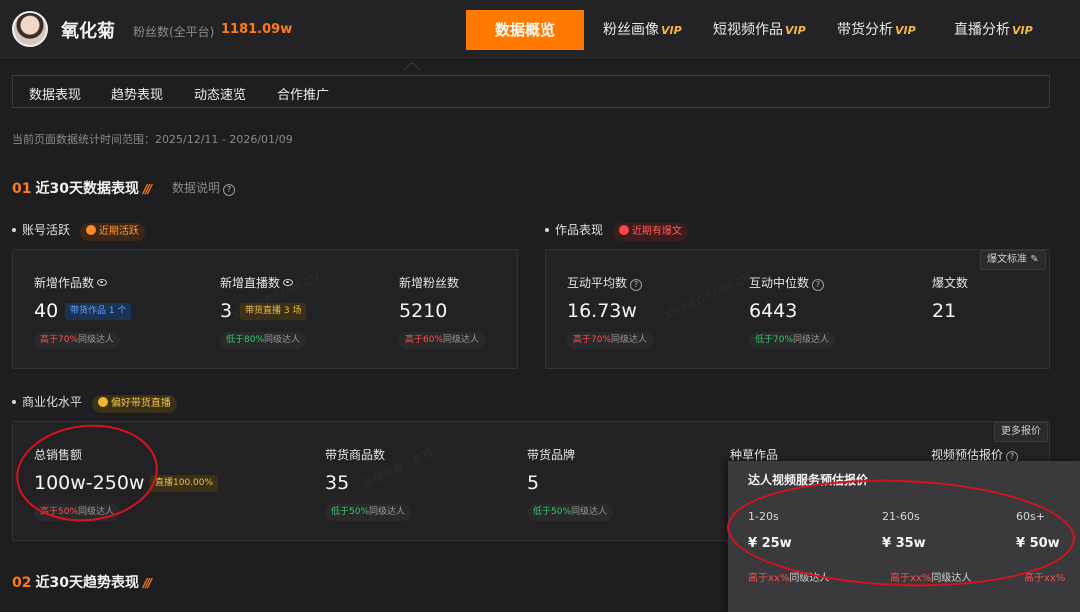  Describe the element at coordinates (55, 93) in the screenshot. I see `subtab-performance: 数据表现` at that location.